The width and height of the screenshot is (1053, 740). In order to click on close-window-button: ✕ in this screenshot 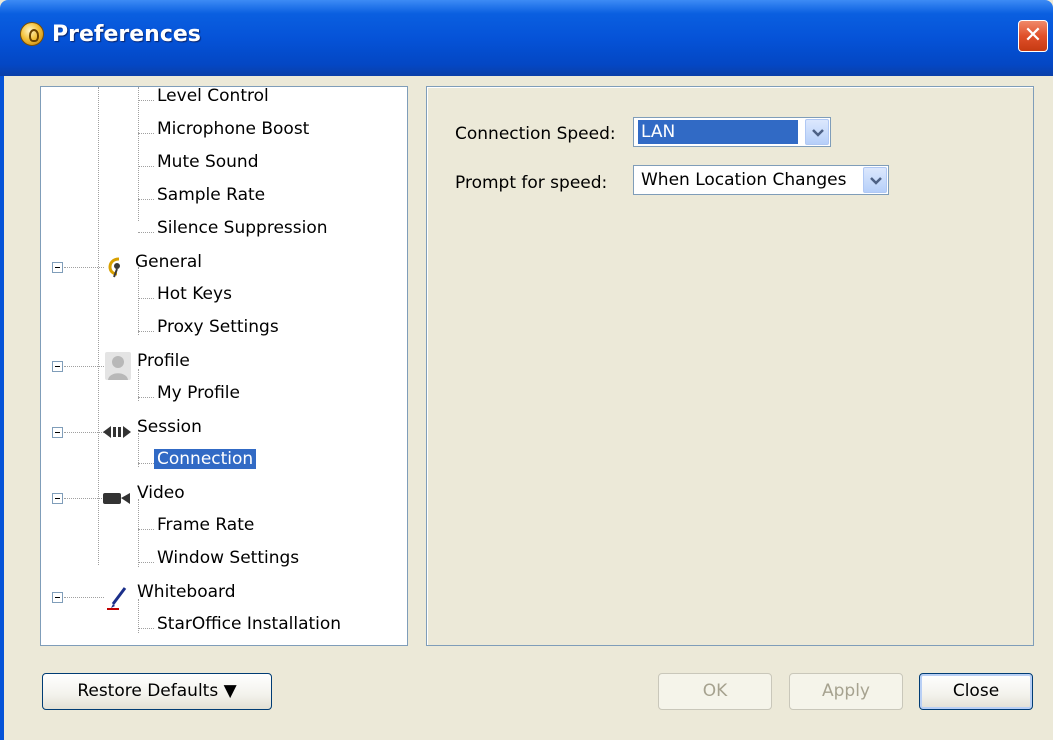, I will do `click(1033, 36)`.